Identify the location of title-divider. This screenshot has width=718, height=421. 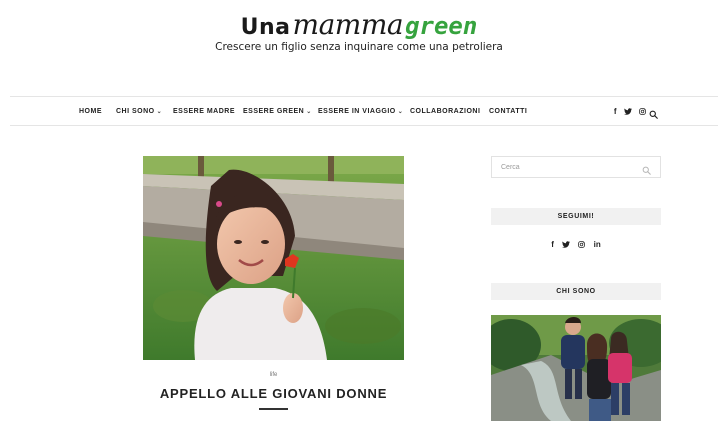
(273, 409).